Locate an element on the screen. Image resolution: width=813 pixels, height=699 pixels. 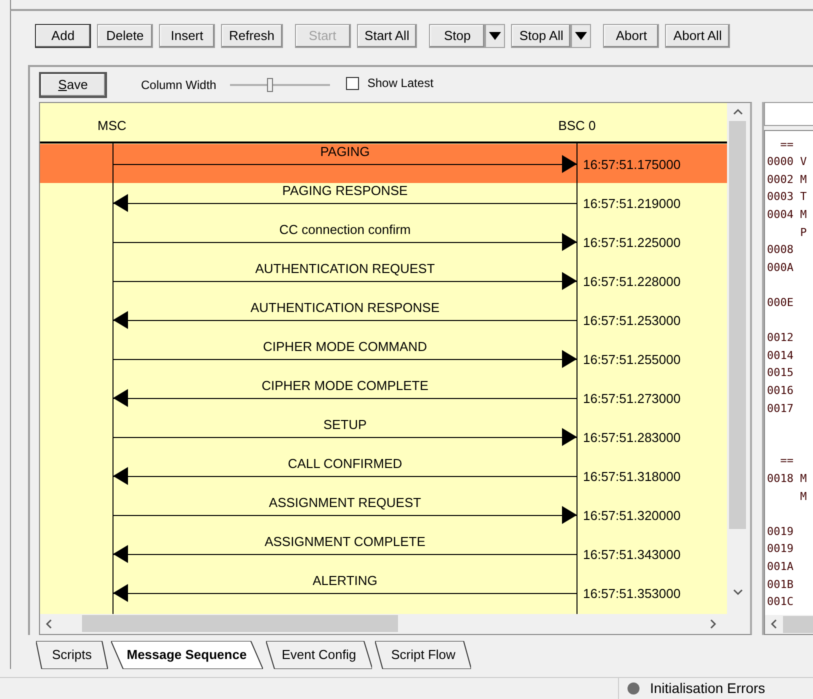
hex-line: P is located at coordinates (803, 232).